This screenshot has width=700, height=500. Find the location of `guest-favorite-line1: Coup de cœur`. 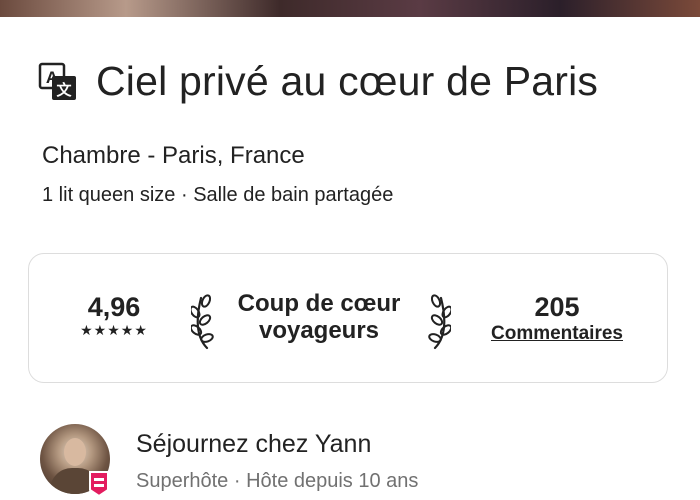

guest-favorite-line1: Coup de cœur is located at coordinates (319, 303).